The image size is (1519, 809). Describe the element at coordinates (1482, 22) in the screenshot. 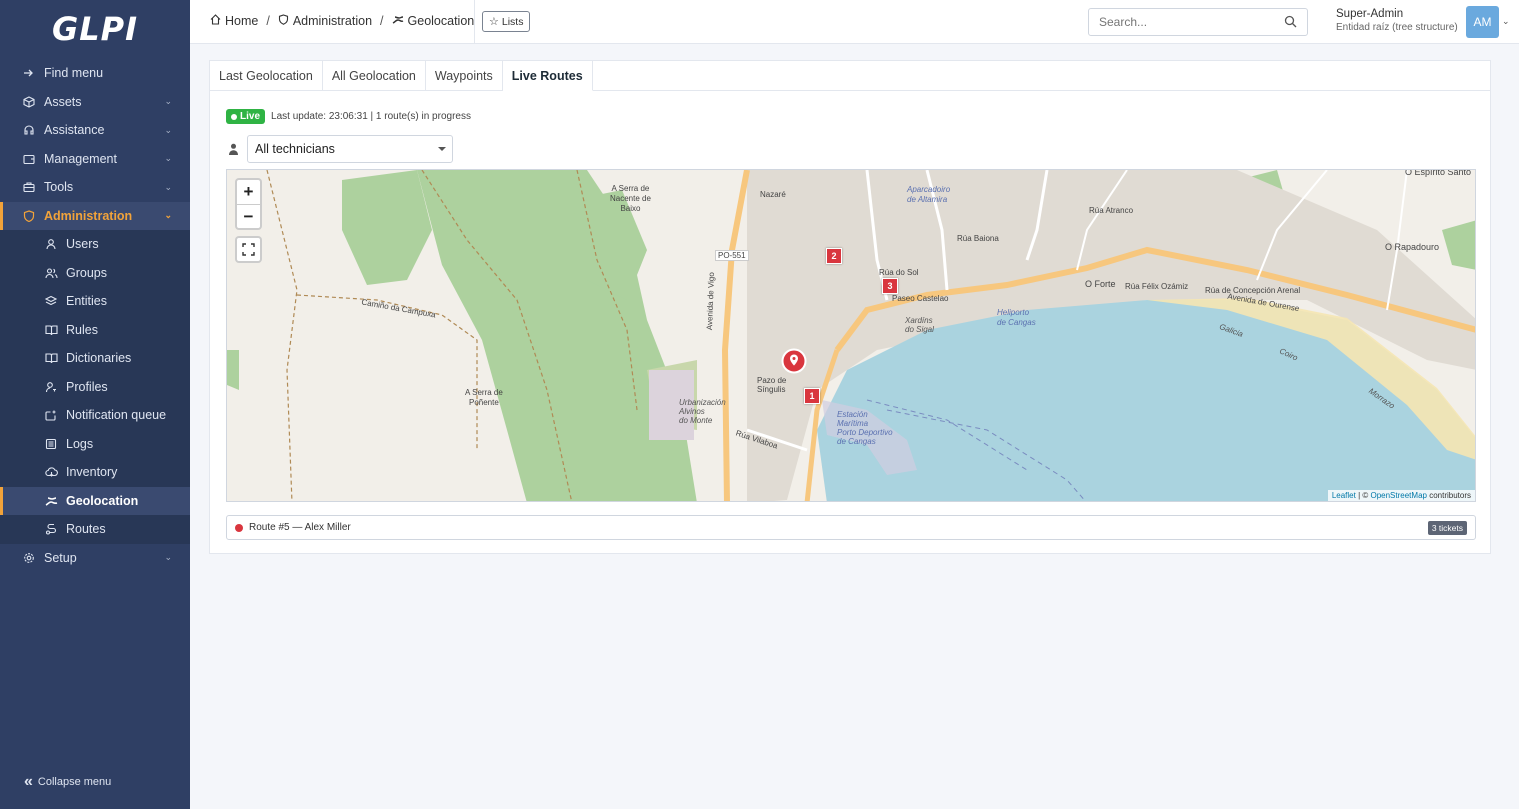

I see `avatar: AM` at that location.